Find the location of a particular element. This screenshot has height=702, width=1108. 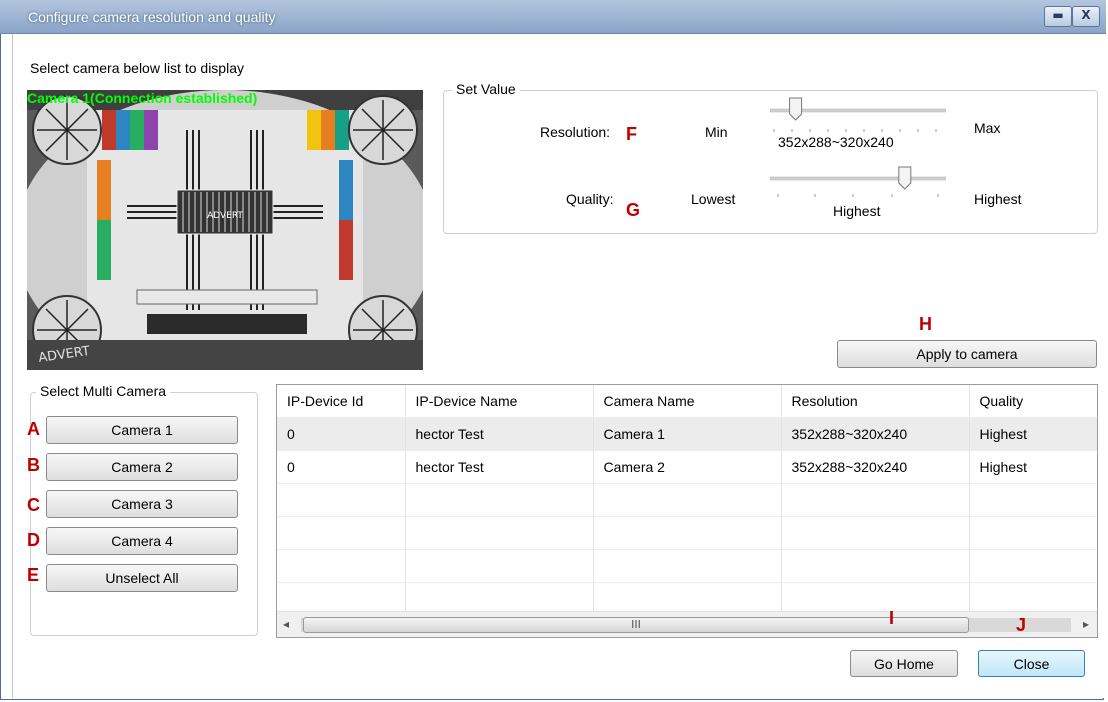

quality-min-label: Lowest is located at coordinates (713, 199).